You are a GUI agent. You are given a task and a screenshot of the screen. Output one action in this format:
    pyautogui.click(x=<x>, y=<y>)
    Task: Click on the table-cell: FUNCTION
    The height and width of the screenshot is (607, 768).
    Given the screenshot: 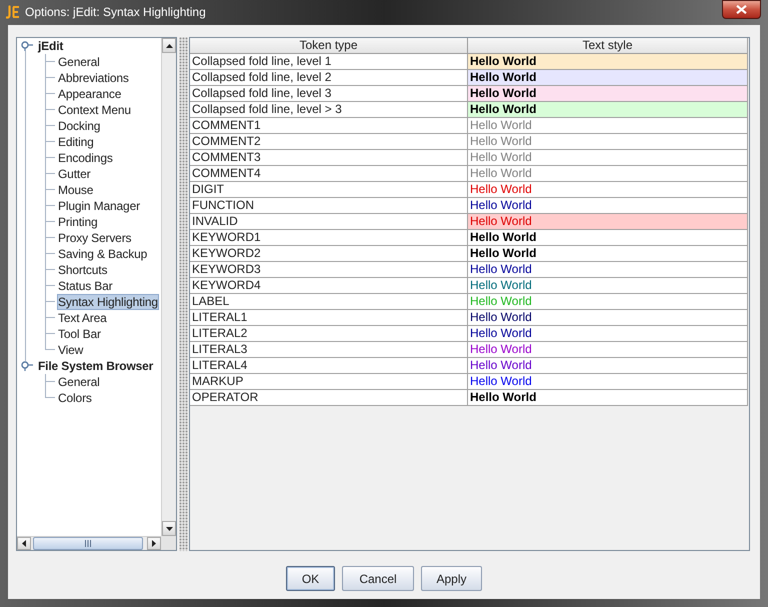 What is the action you would take?
    pyautogui.click(x=329, y=206)
    